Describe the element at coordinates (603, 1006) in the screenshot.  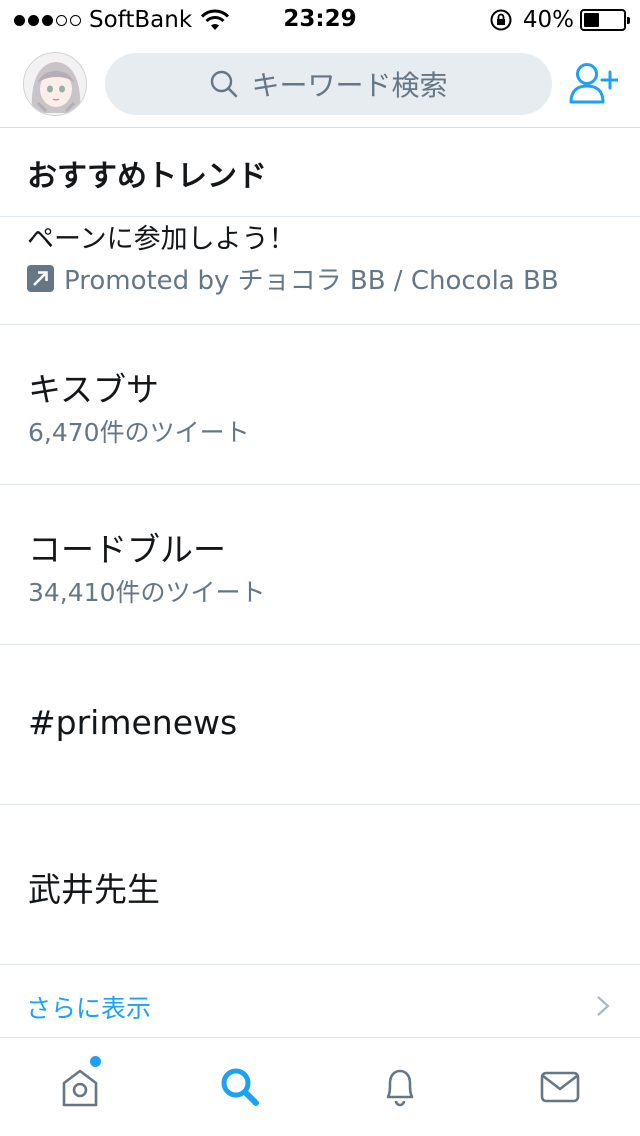
I see `chevron-right-icon` at that location.